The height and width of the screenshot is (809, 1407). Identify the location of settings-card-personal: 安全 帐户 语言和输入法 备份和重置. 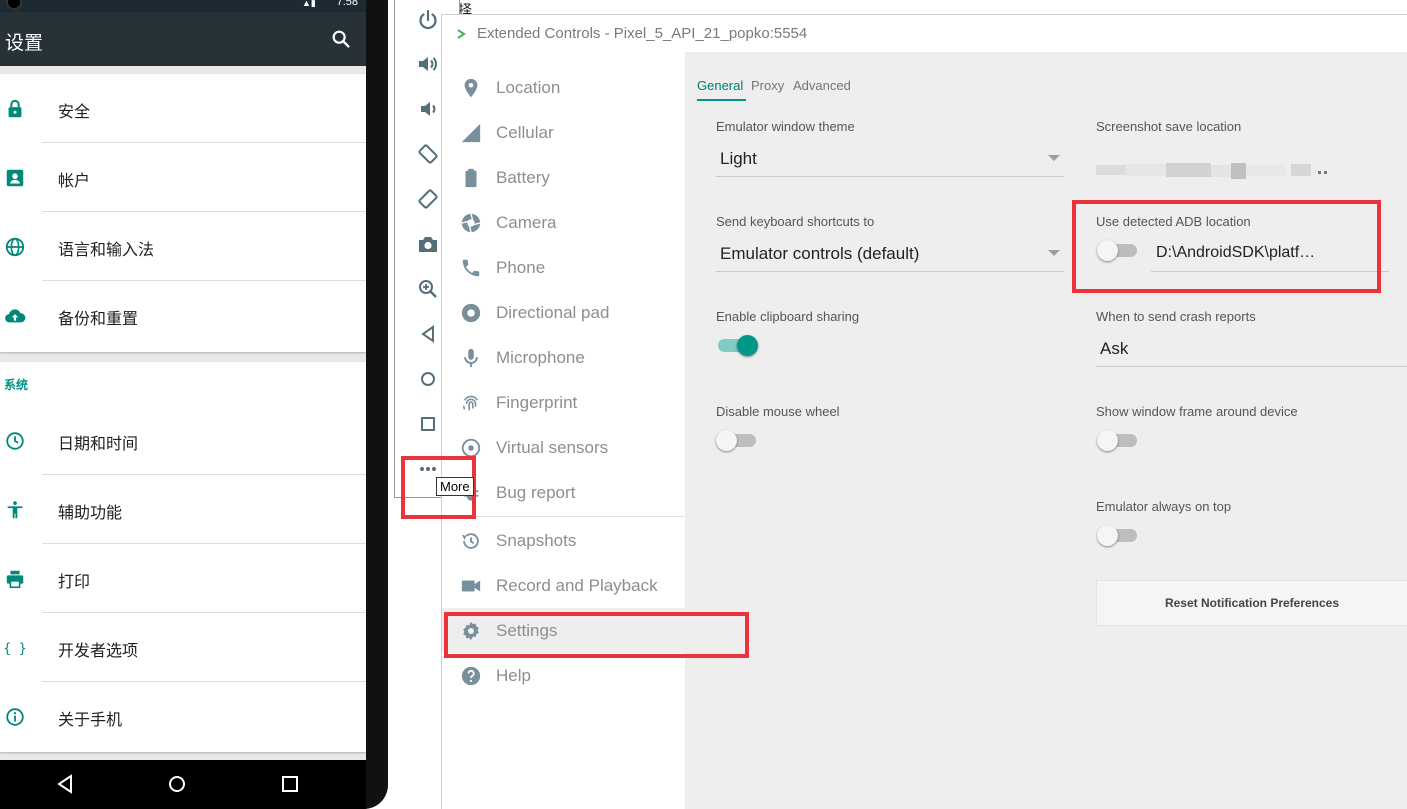
(183, 213).